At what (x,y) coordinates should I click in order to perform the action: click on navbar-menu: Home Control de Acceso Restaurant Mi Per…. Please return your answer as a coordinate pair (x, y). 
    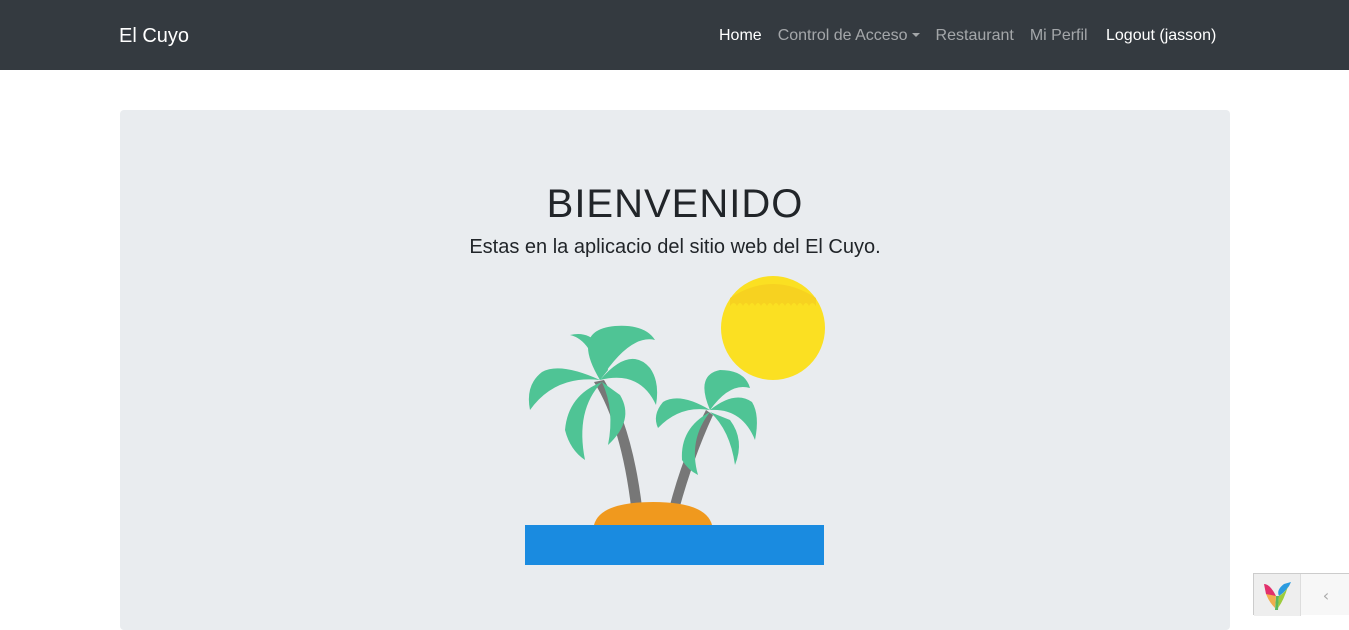
    Looking at the image, I should click on (911, 36).